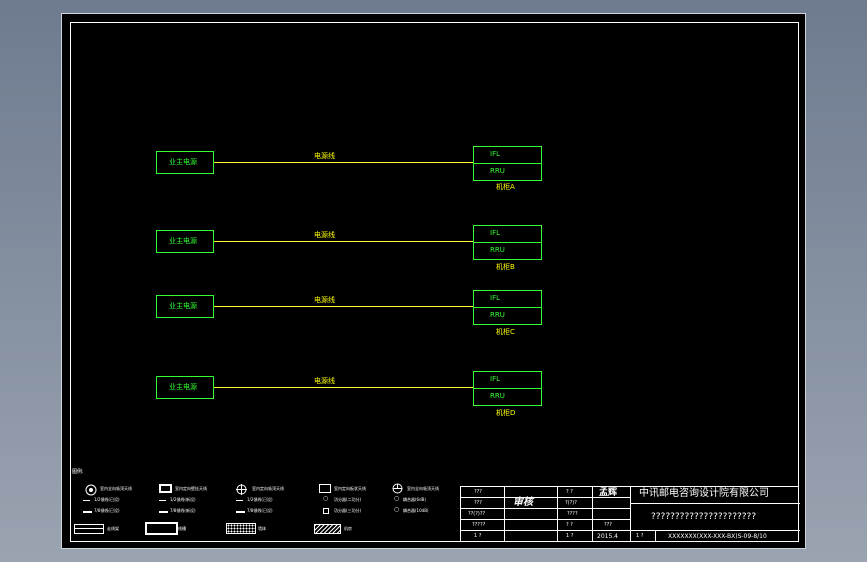 The height and width of the screenshot is (562, 867). Describe the element at coordinates (262, 528) in the screenshot. I see `legend-label: 墙体` at that location.